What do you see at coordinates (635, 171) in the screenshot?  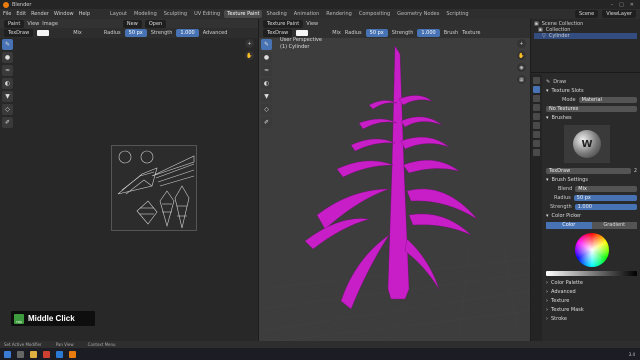 I see `brush-users: 2` at bounding box center [635, 171].